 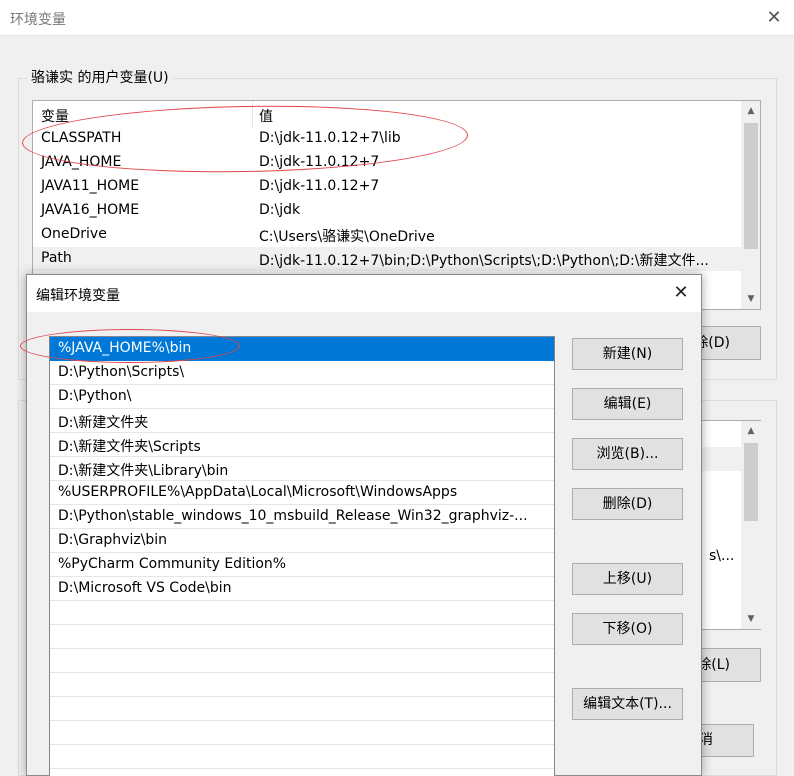 What do you see at coordinates (74, 234) in the screenshot?
I see `variable-name: OneDrive` at bounding box center [74, 234].